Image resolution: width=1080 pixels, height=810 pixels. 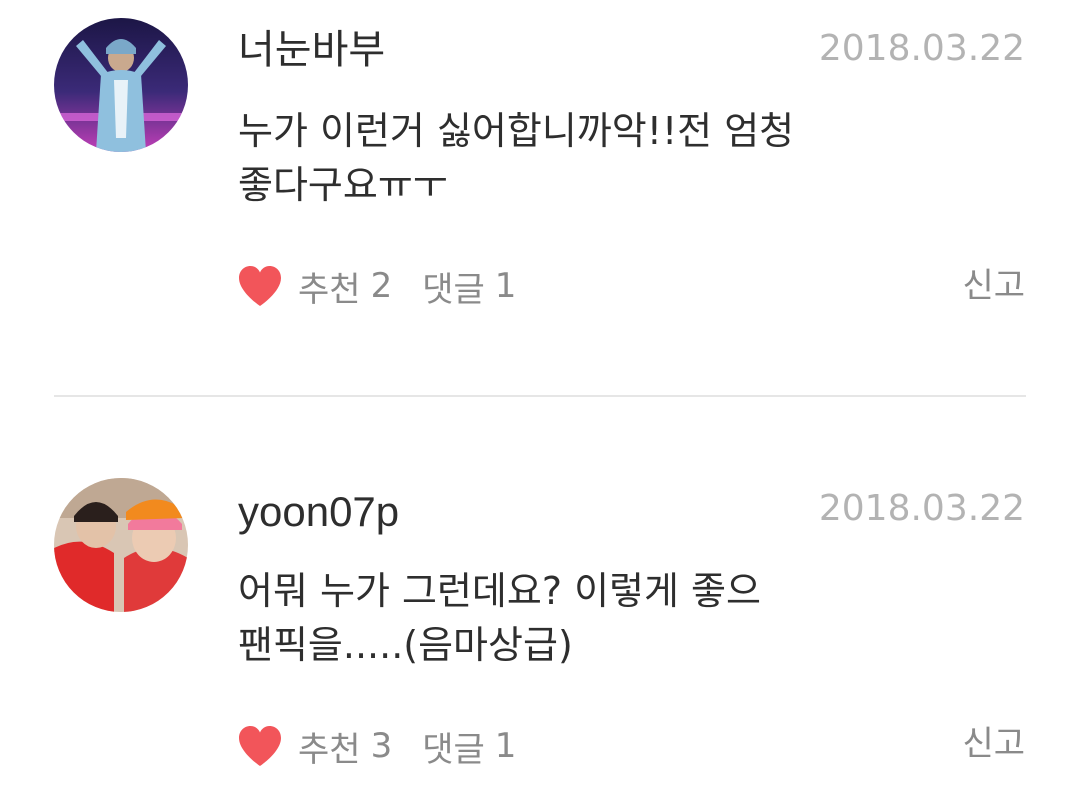 I want to click on comment-text-line: 좋다구요ㅠㅜ, so click(x=343, y=185).